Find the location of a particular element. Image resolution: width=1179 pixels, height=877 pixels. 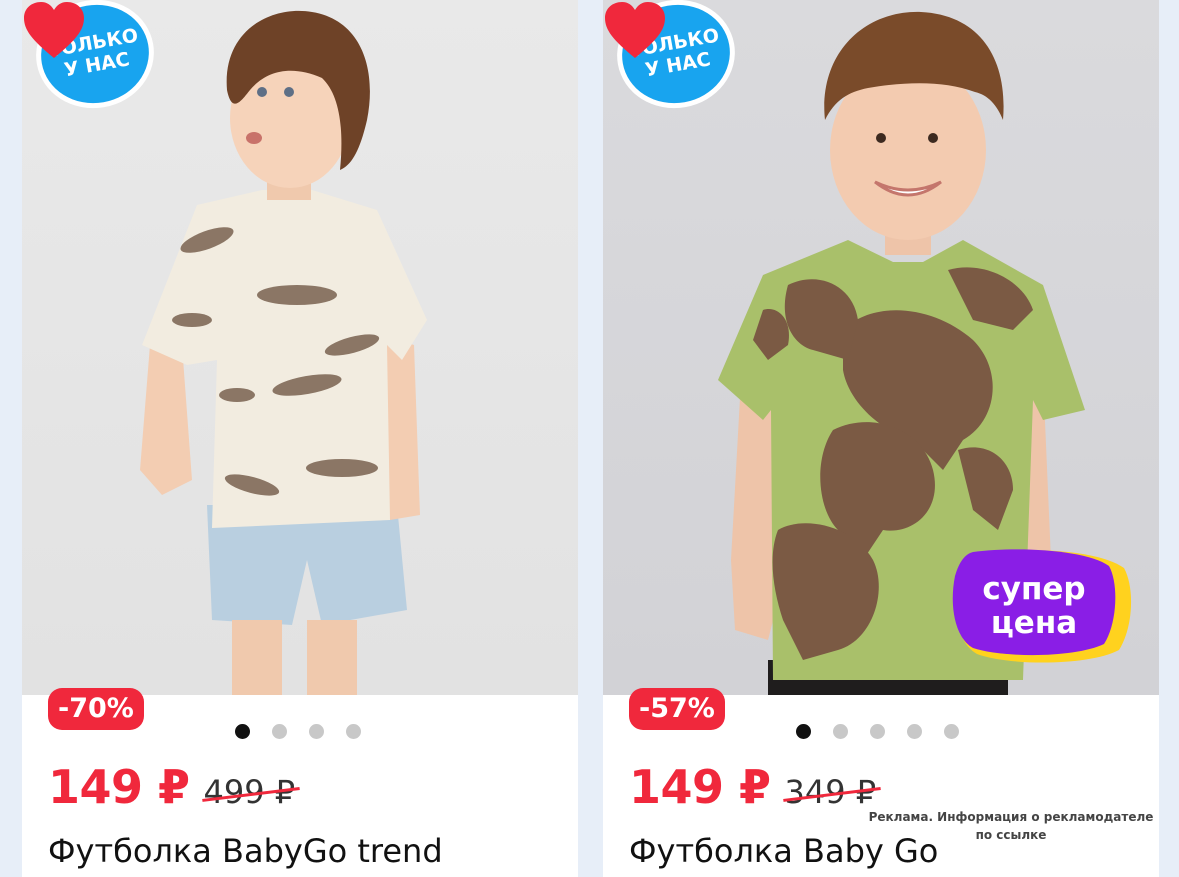

price-row: 149 ₽ 499 ₽ is located at coordinates (171, 787).